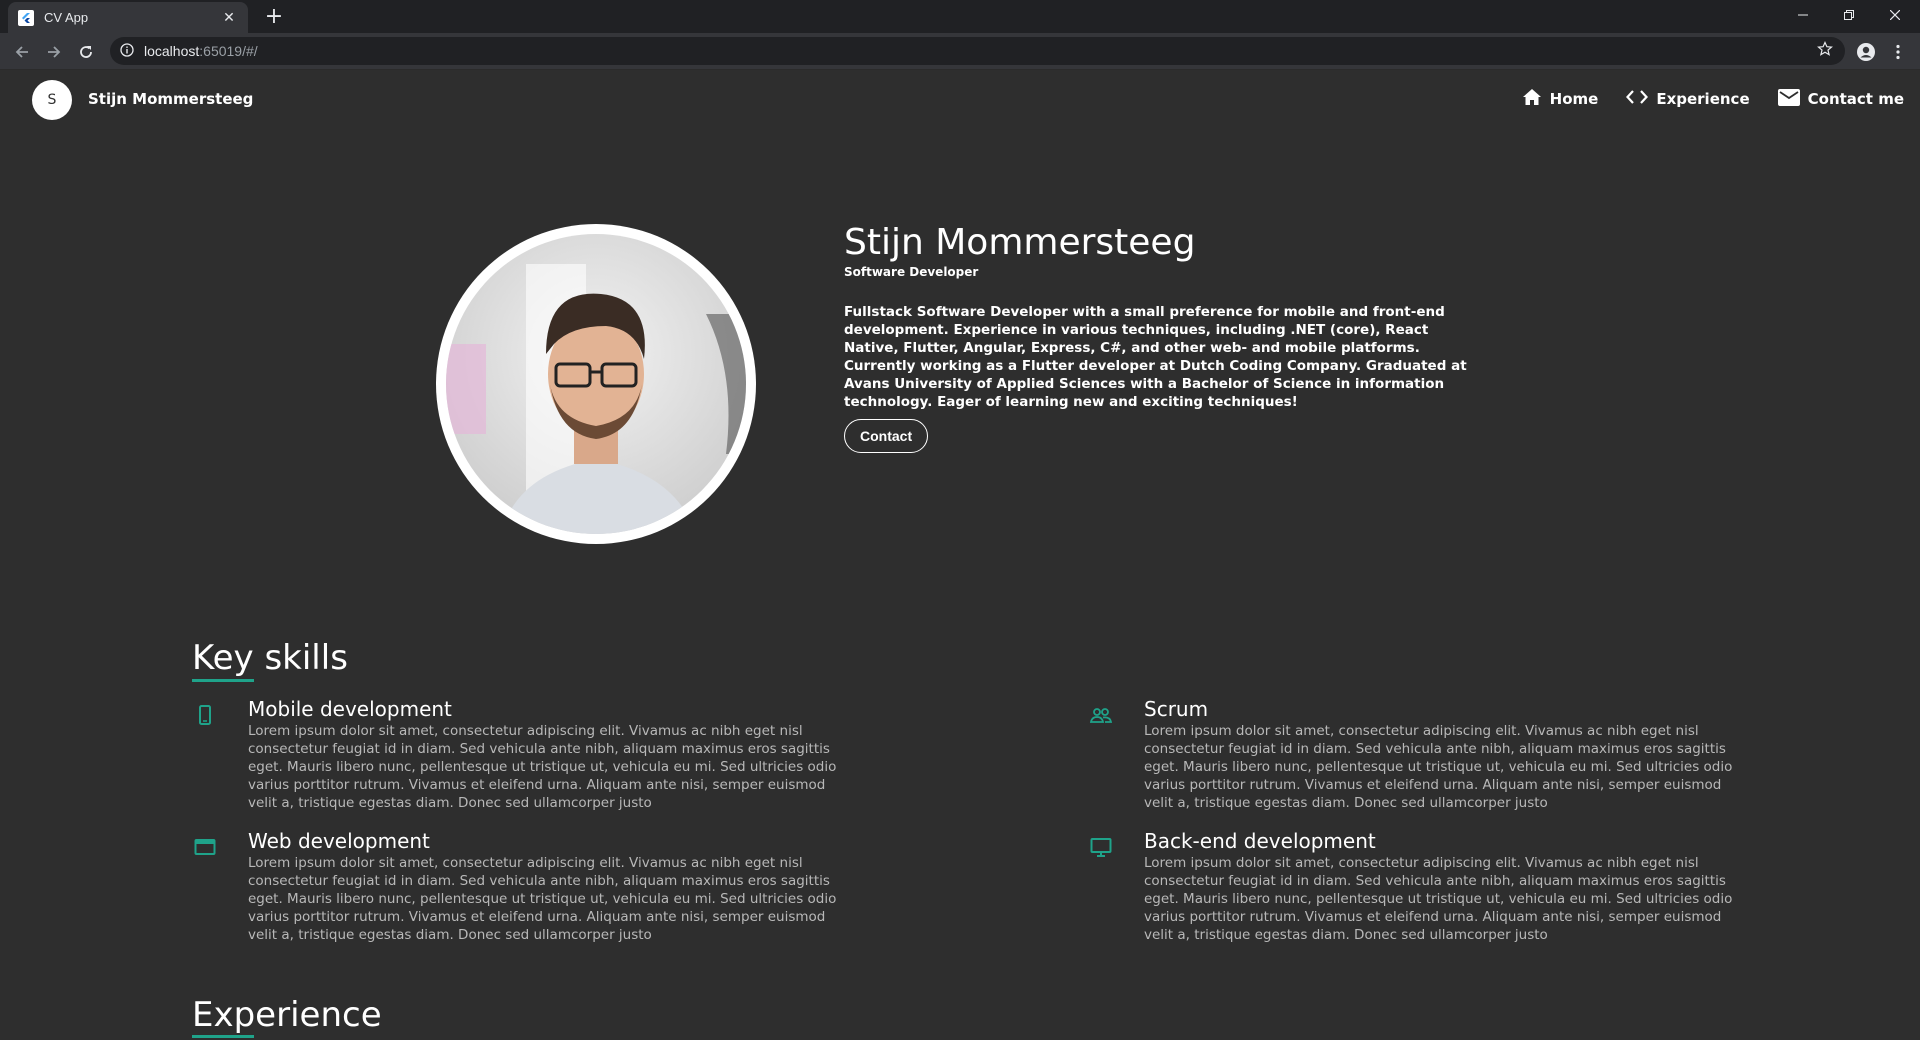 The image size is (1920, 1040). What do you see at coordinates (128, 17) in the screenshot?
I see `browser-tab: CV App ✕` at bounding box center [128, 17].